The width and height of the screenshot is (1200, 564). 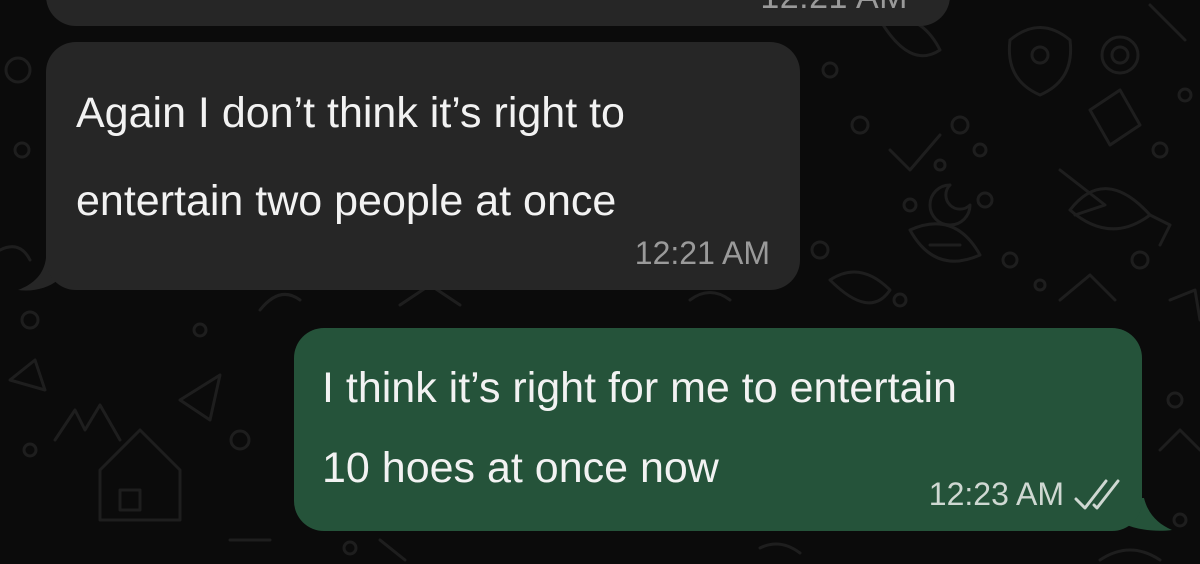 What do you see at coordinates (639, 388) in the screenshot?
I see `message-line: I think it’s right for me to entertain` at bounding box center [639, 388].